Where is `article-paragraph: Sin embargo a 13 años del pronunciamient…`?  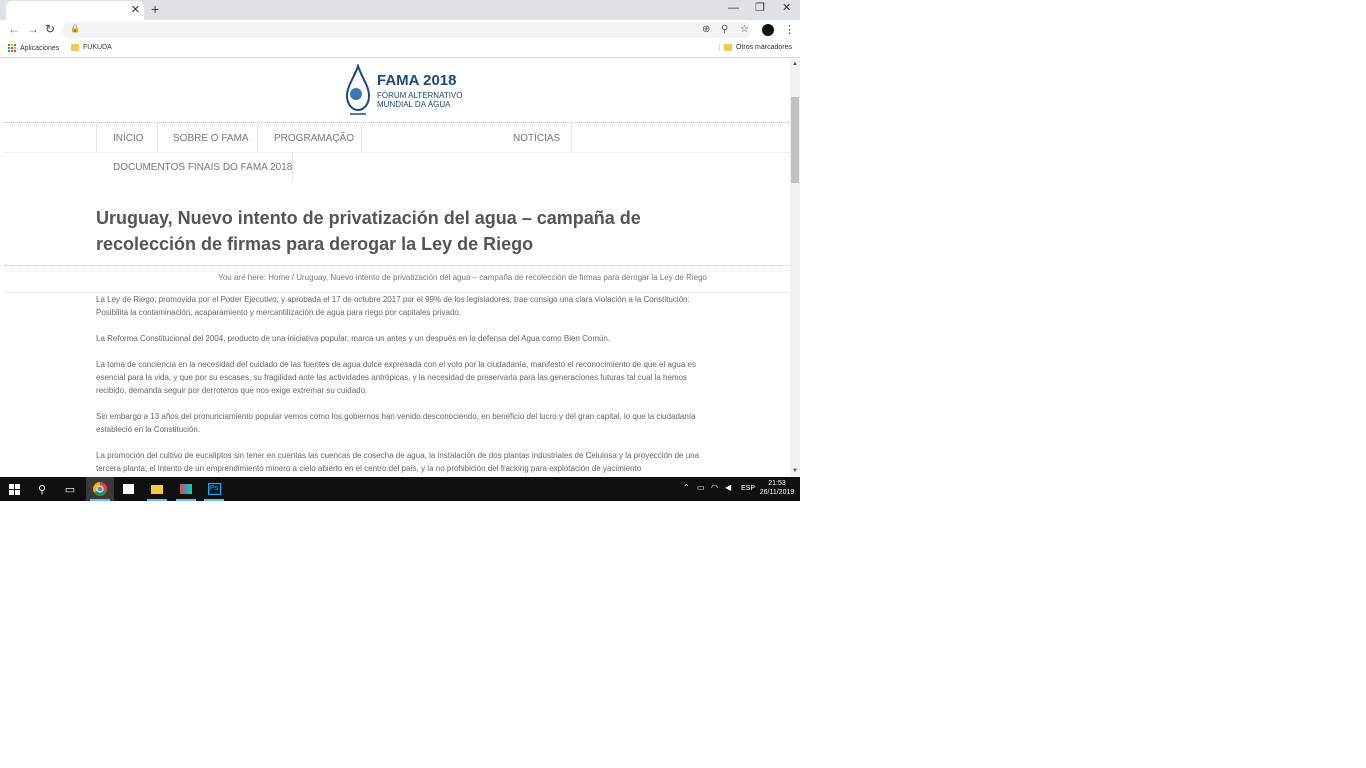
article-paragraph: Sin embargo a 13 años del pronunciamient… is located at coordinates (396, 423).